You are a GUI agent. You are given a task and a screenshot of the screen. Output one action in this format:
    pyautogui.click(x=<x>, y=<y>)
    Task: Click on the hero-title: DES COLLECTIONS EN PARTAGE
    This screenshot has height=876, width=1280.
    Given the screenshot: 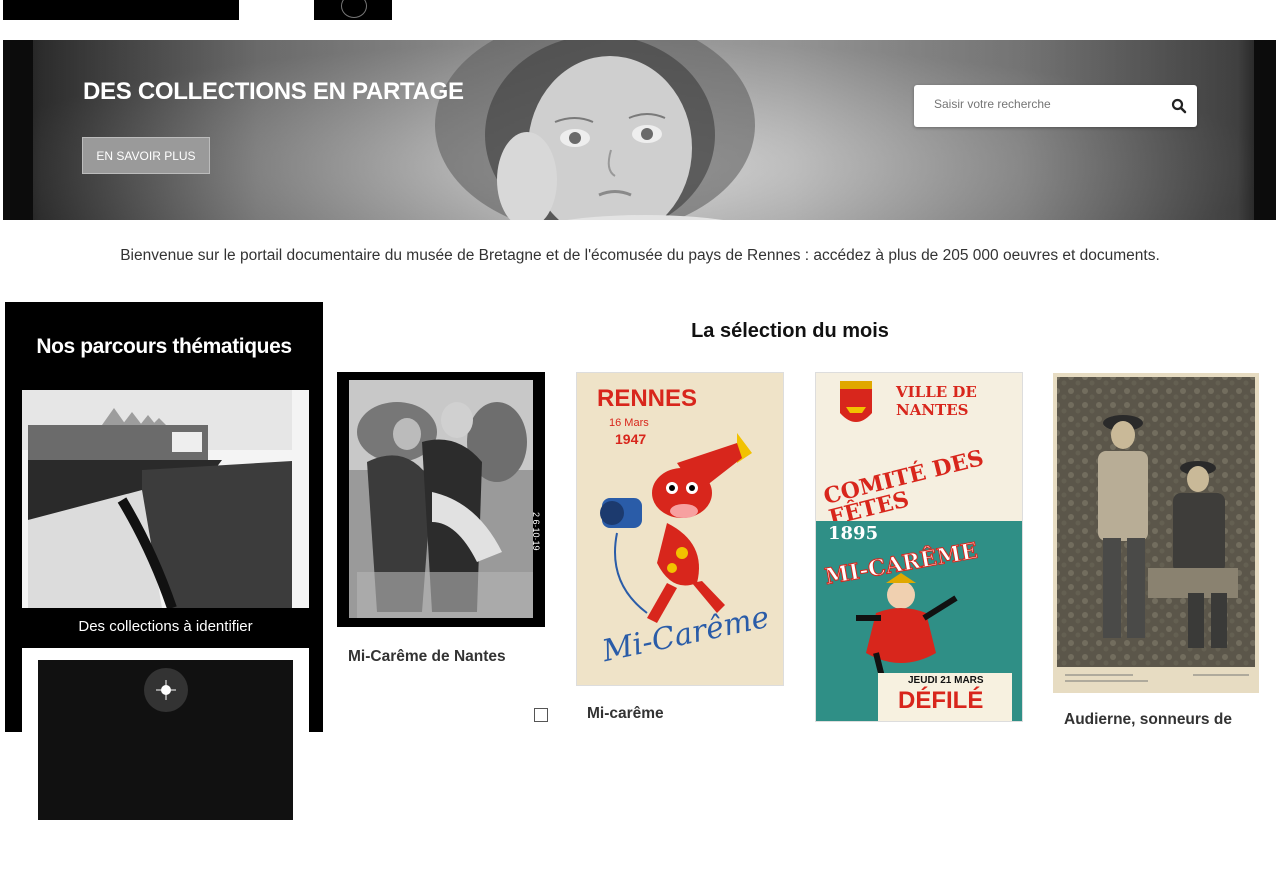 What is the action you would take?
    pyautogui.click(x=273, y=91)
    